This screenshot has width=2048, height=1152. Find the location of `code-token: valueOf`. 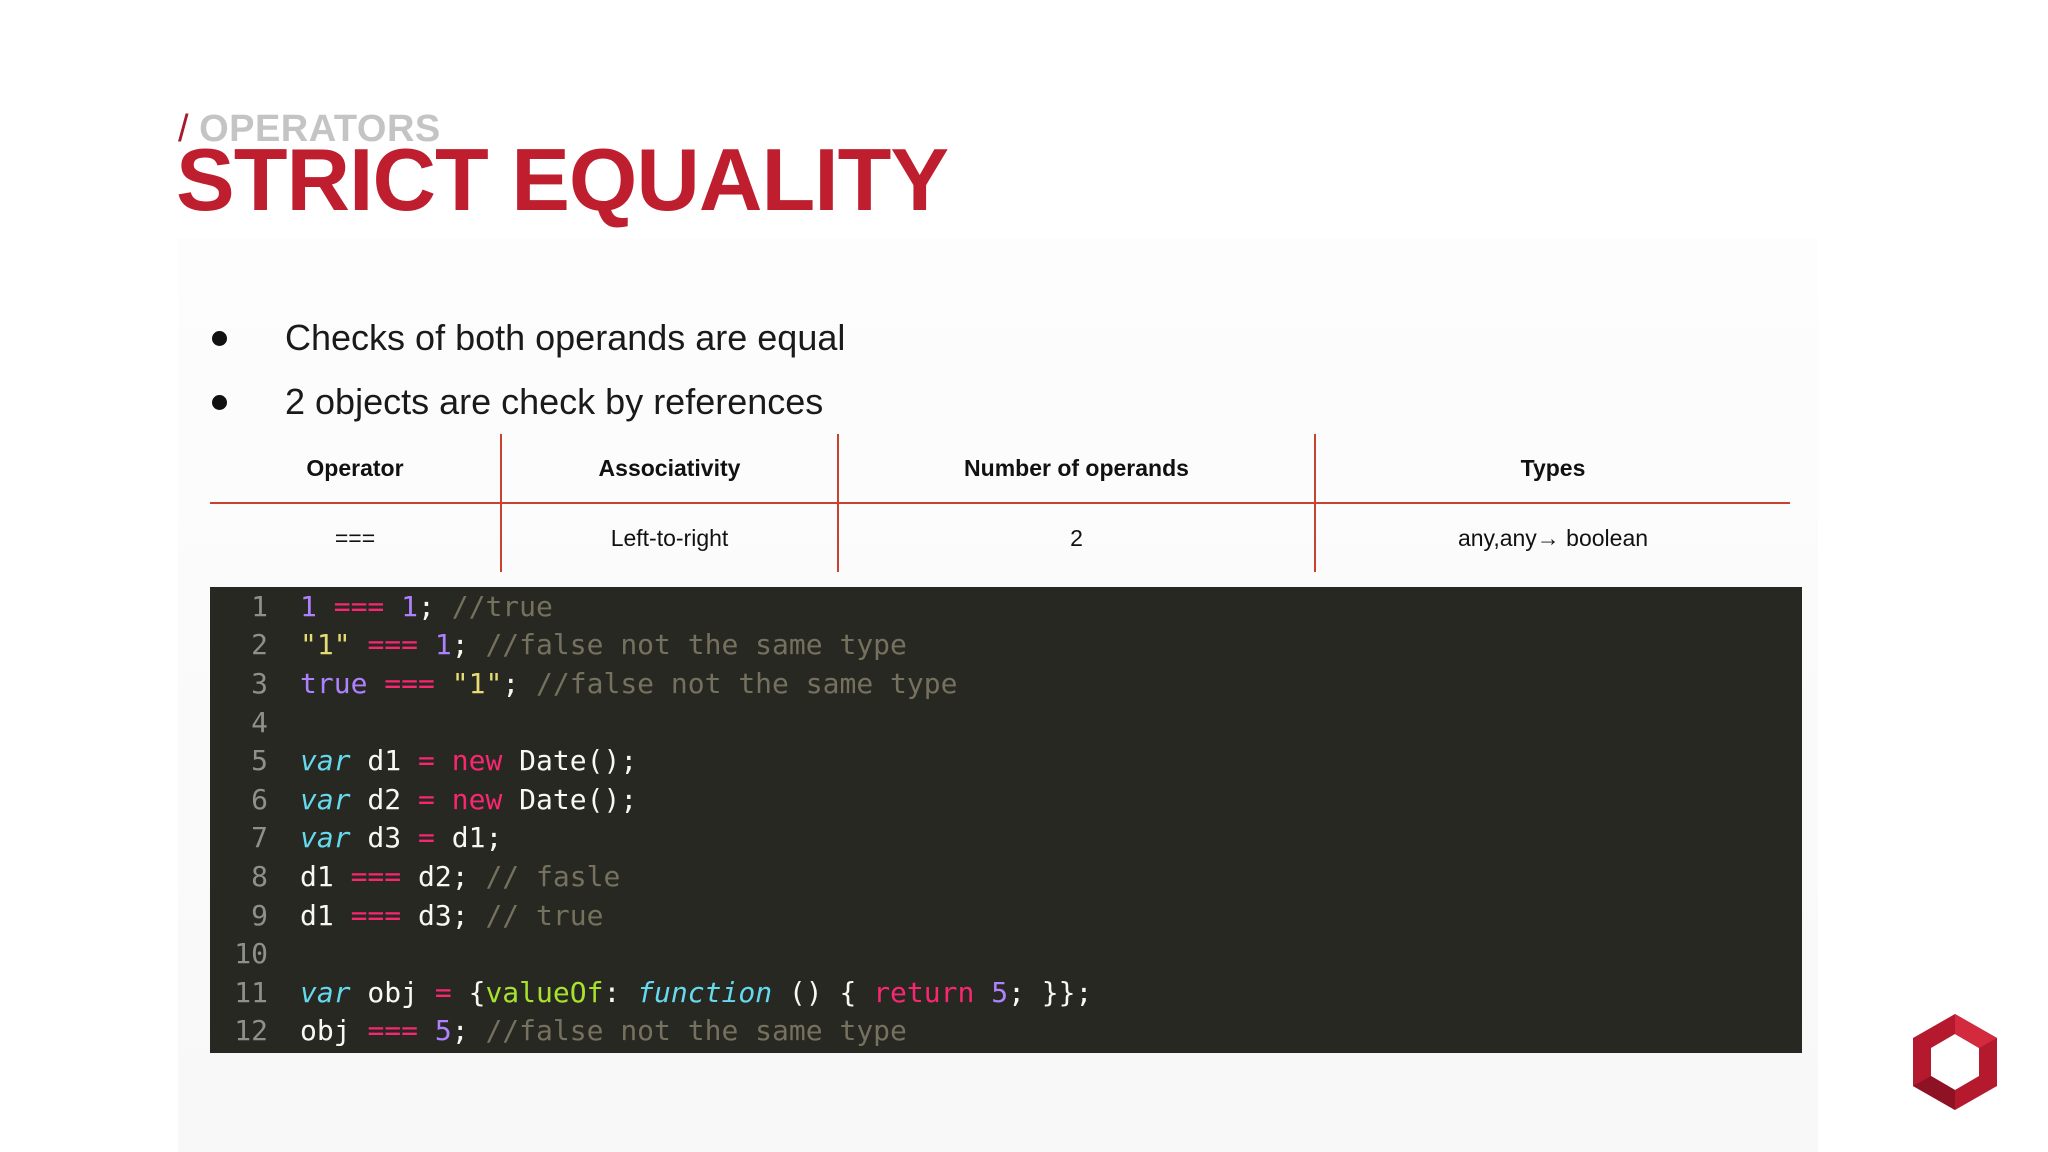

code-token: valueOf is located at coordinates (544, 992).